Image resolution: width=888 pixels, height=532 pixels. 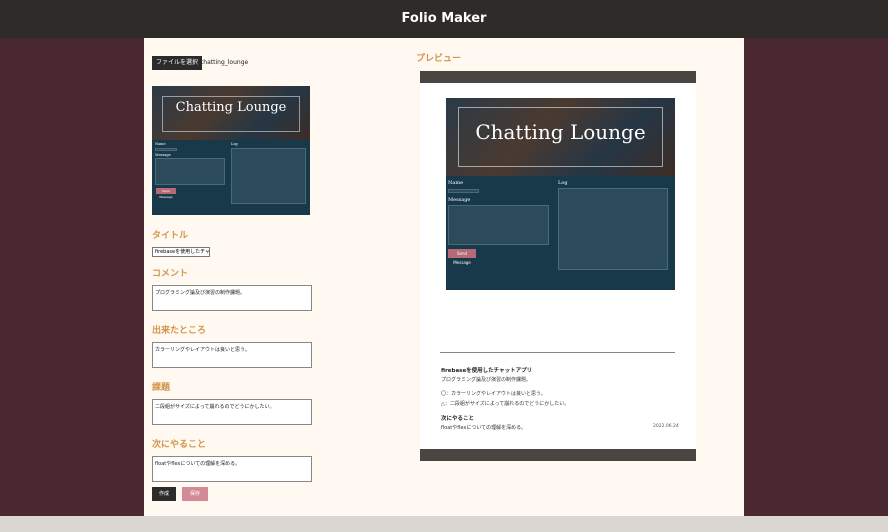 What do you see at coordinates (444, 524) in the screenshot?
I see `bottom-bar` at bounding box center [444, 524].